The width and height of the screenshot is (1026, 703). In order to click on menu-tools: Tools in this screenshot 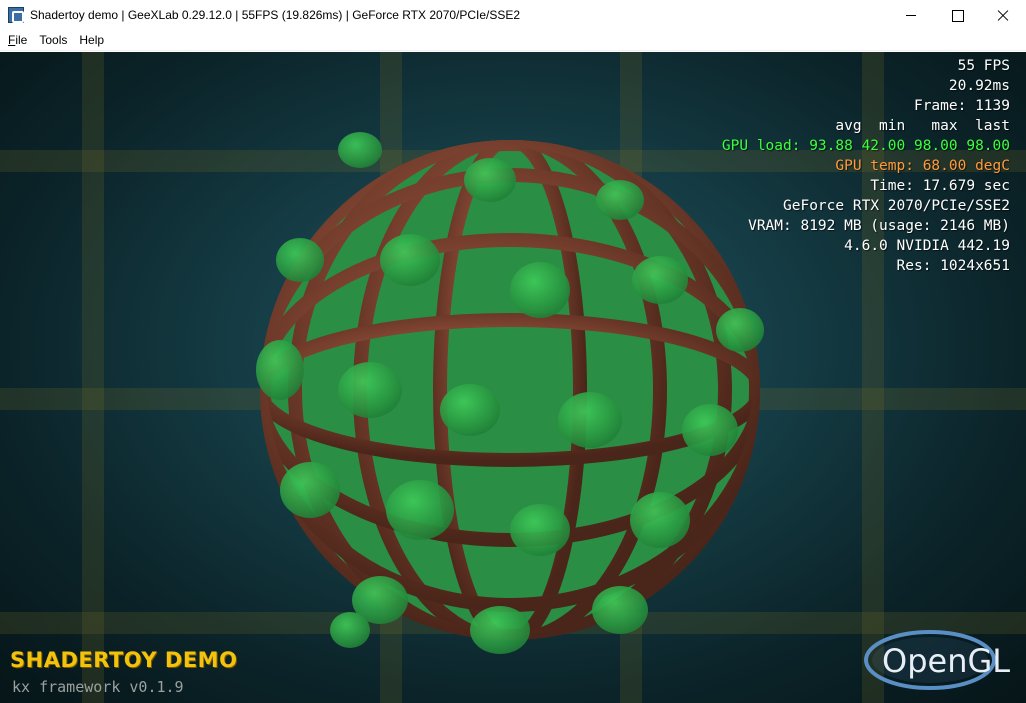, I will do `click(53, 40)`.